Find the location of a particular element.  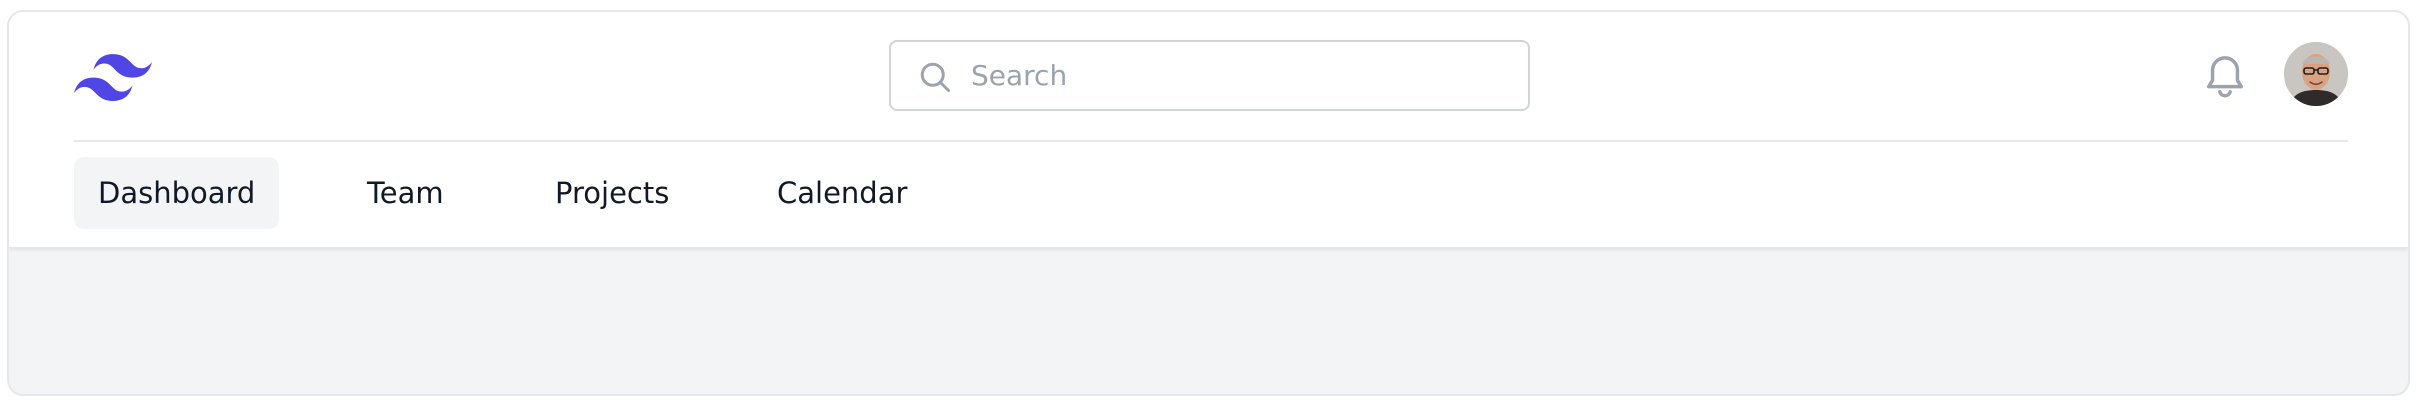

user-avatar-image is located at coordinates (2316, 74).